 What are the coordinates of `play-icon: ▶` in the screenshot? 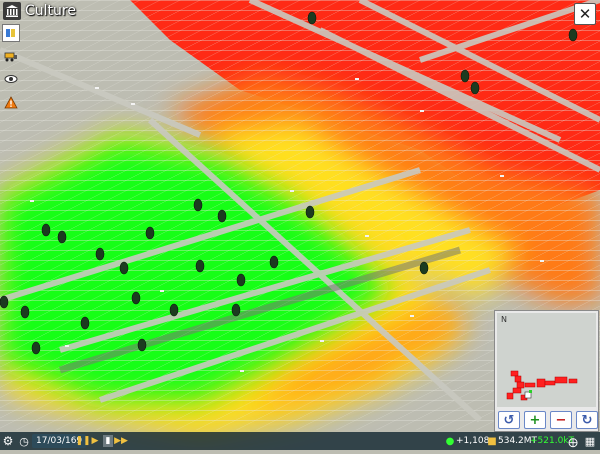 It's located at (95, 441).